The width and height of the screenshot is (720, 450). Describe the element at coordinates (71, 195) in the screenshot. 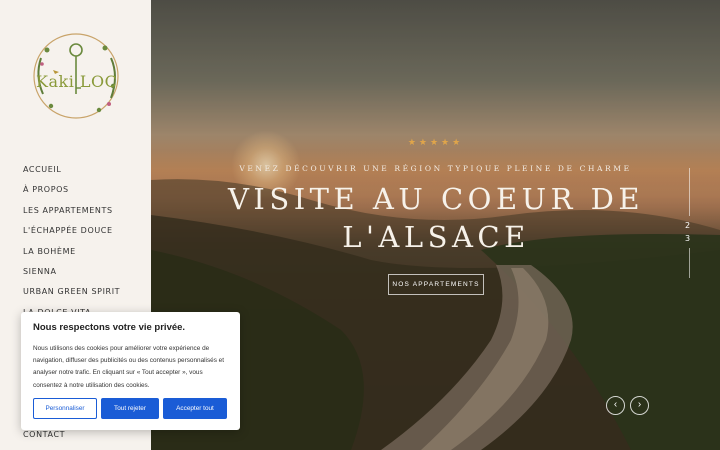

I see `nav-item-a-propos: À PROPOS` at that location.